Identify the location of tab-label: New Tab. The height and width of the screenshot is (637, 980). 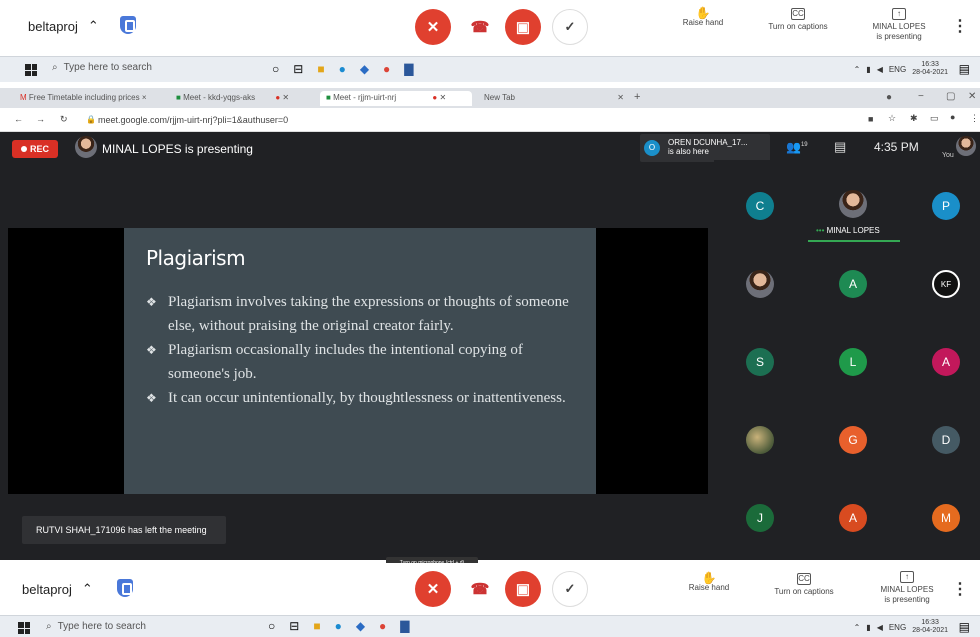
(499, 97).